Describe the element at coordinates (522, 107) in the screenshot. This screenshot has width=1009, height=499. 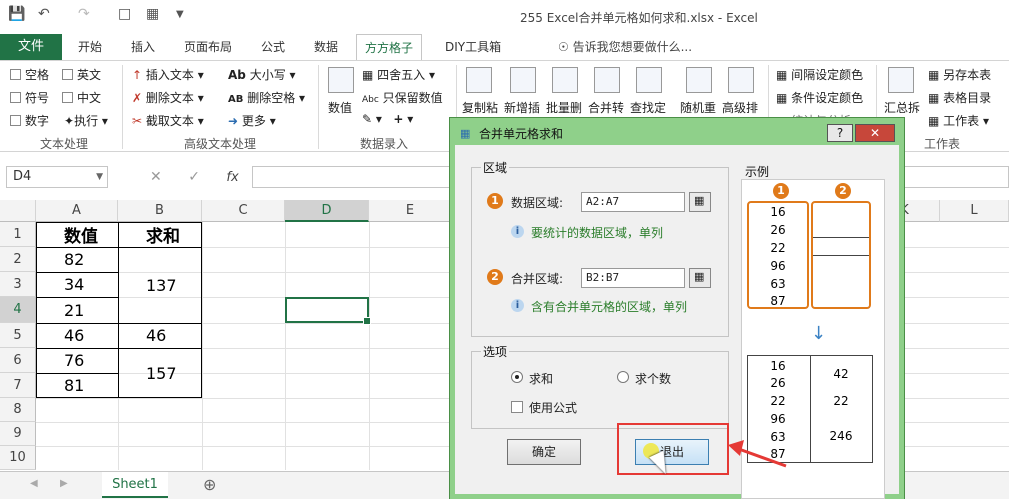
I see `add-insert-button: 新增插` at that location.